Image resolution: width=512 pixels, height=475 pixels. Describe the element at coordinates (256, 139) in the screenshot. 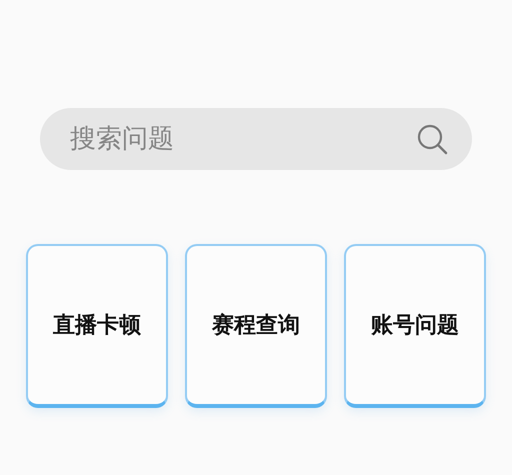

I see `search-field: 搜索问题` at that location.